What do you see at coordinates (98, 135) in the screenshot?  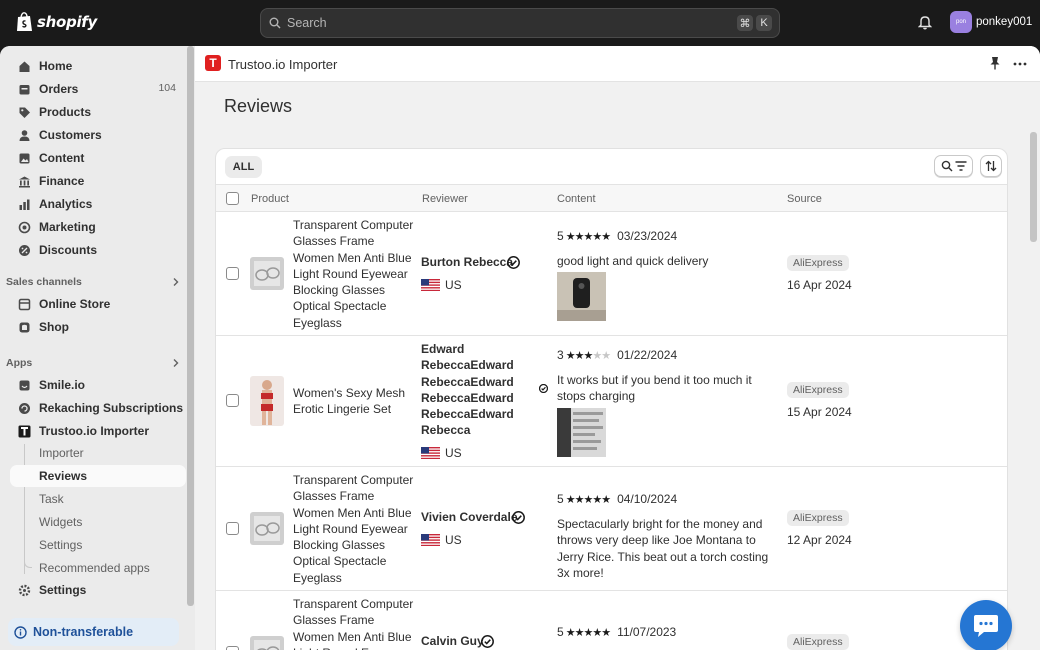 I see `sidebar-item-customers: Customers` at bounding box center [98, 135].